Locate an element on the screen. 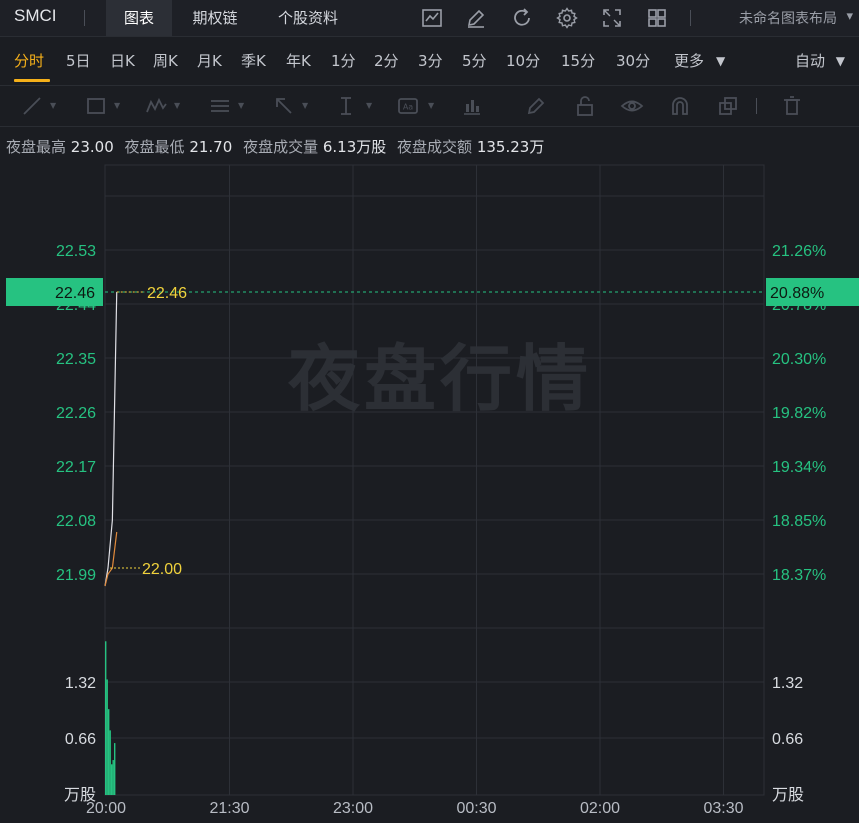 The image size is (859, 823). price-axis-label: 22.17 is located at coordinates (76, 467).